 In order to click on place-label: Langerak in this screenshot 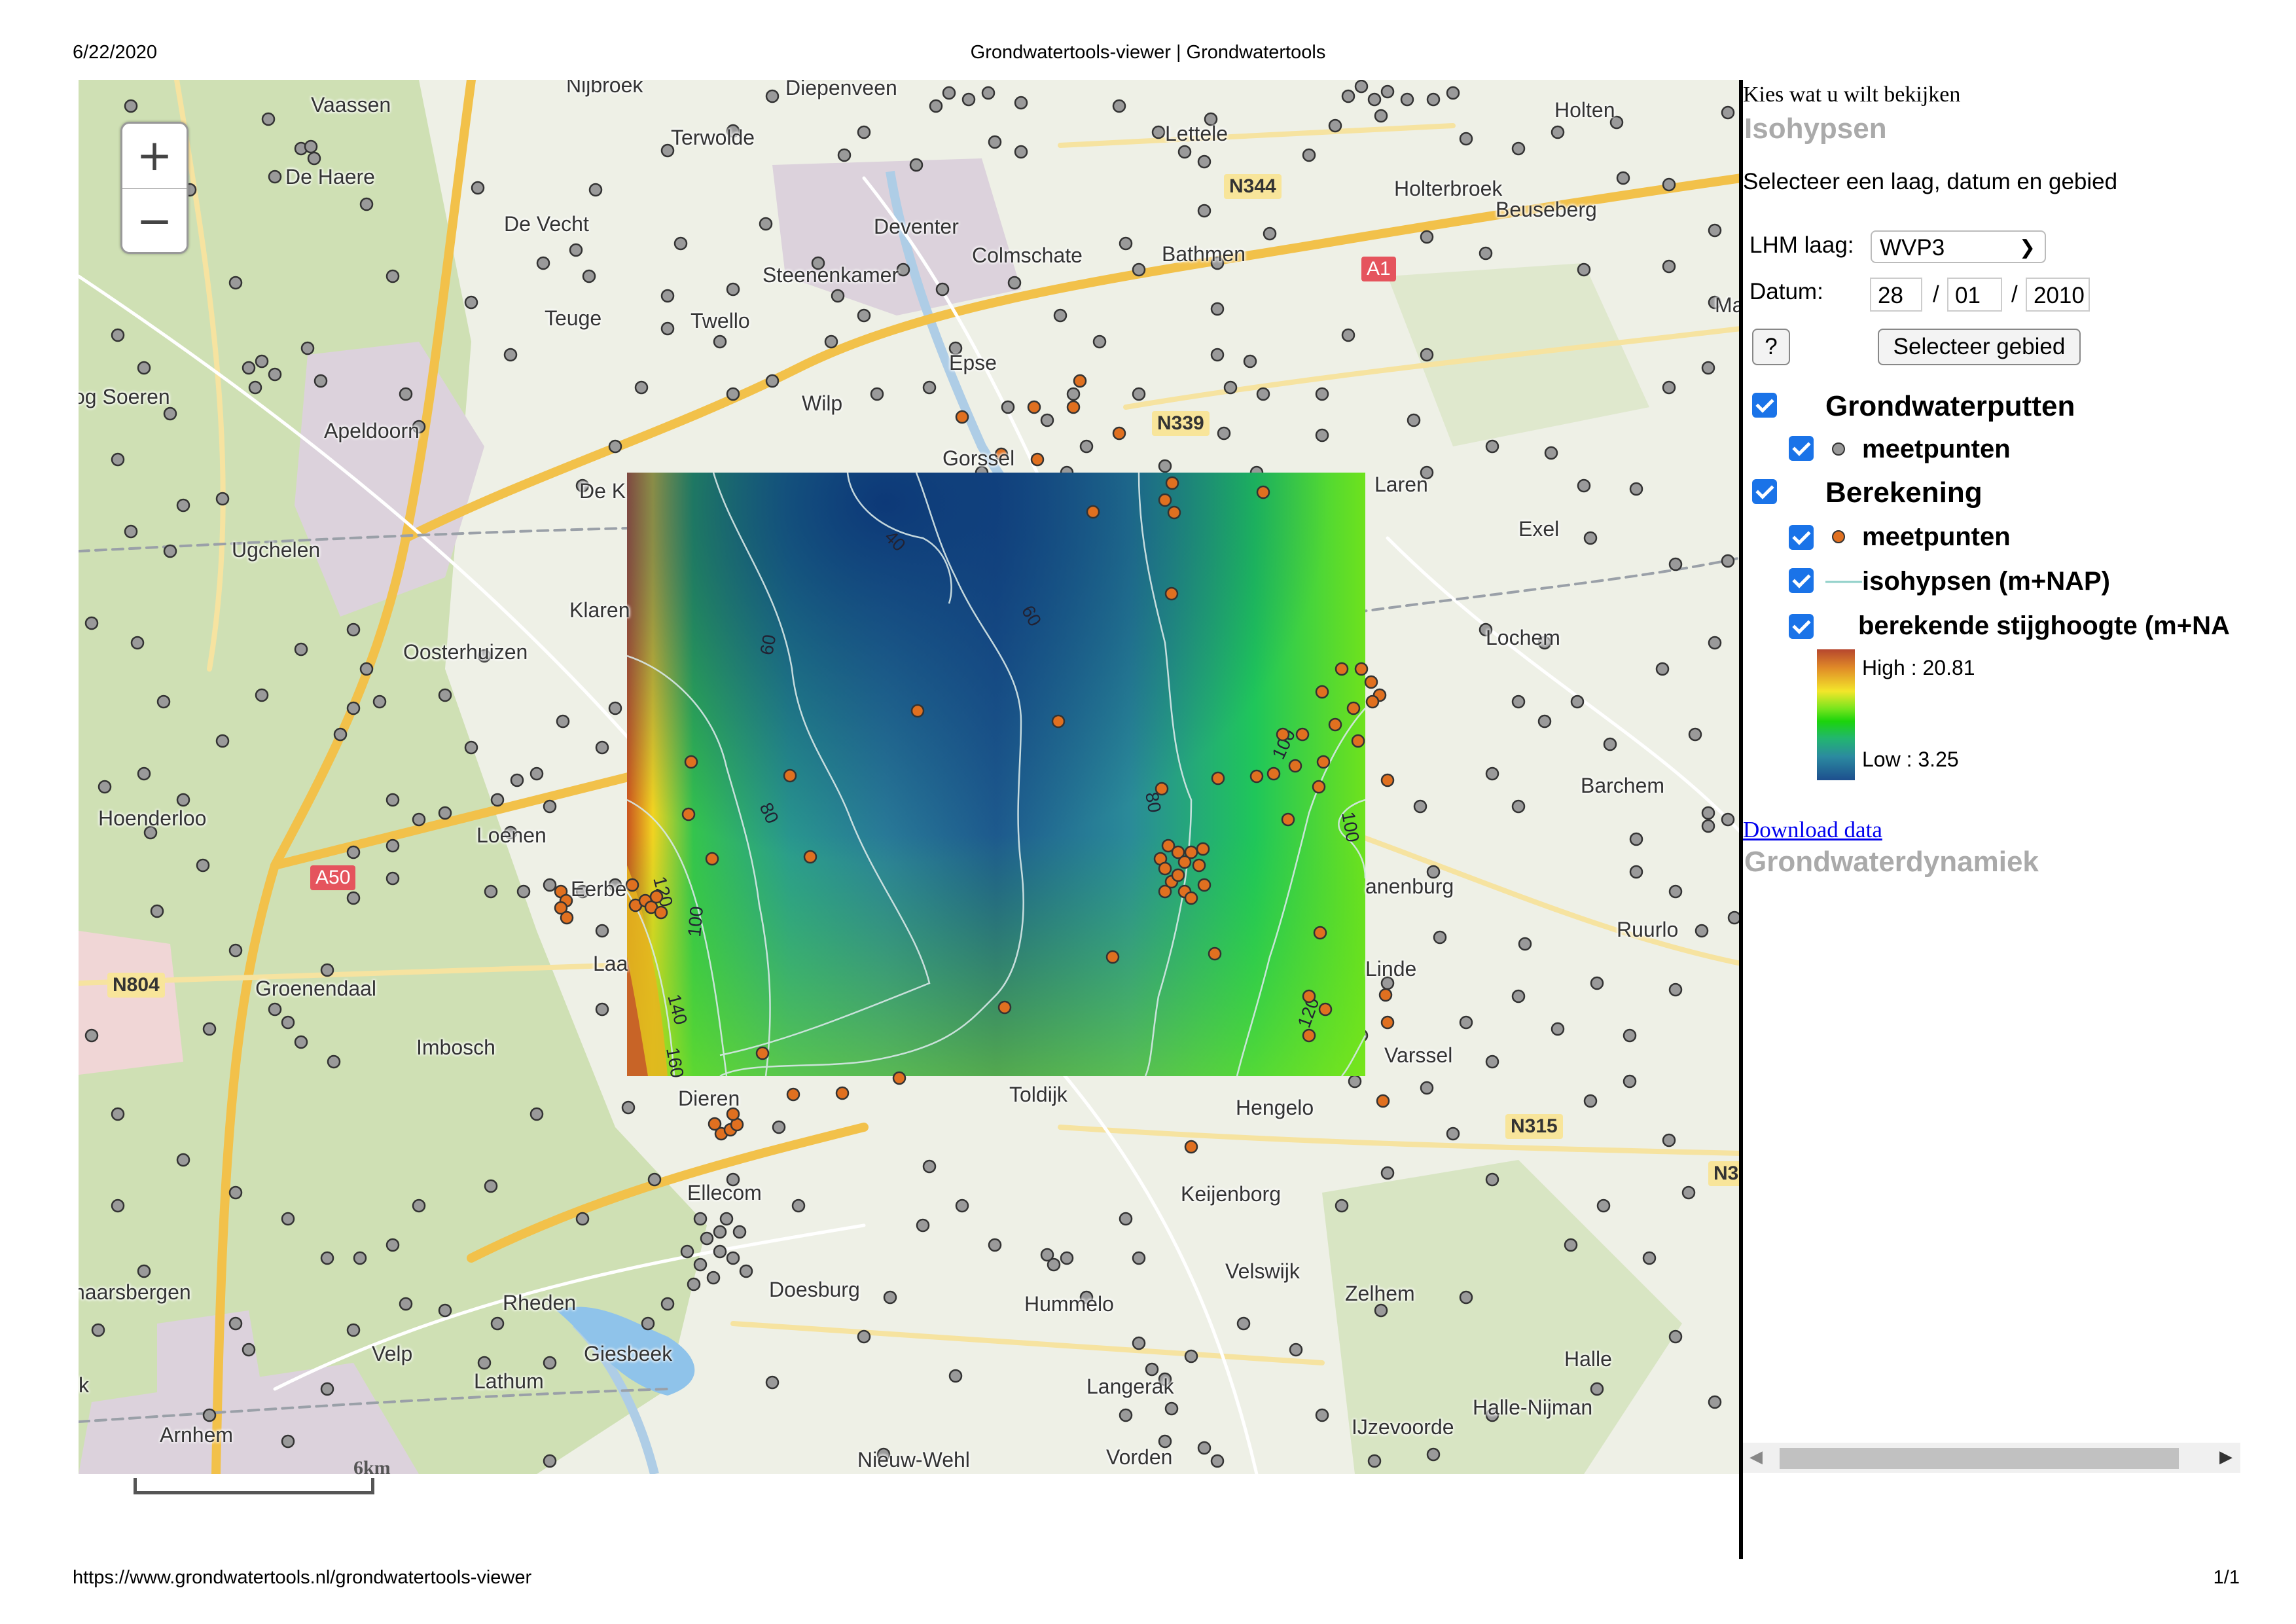, I will do `click(1130, 1386)`.